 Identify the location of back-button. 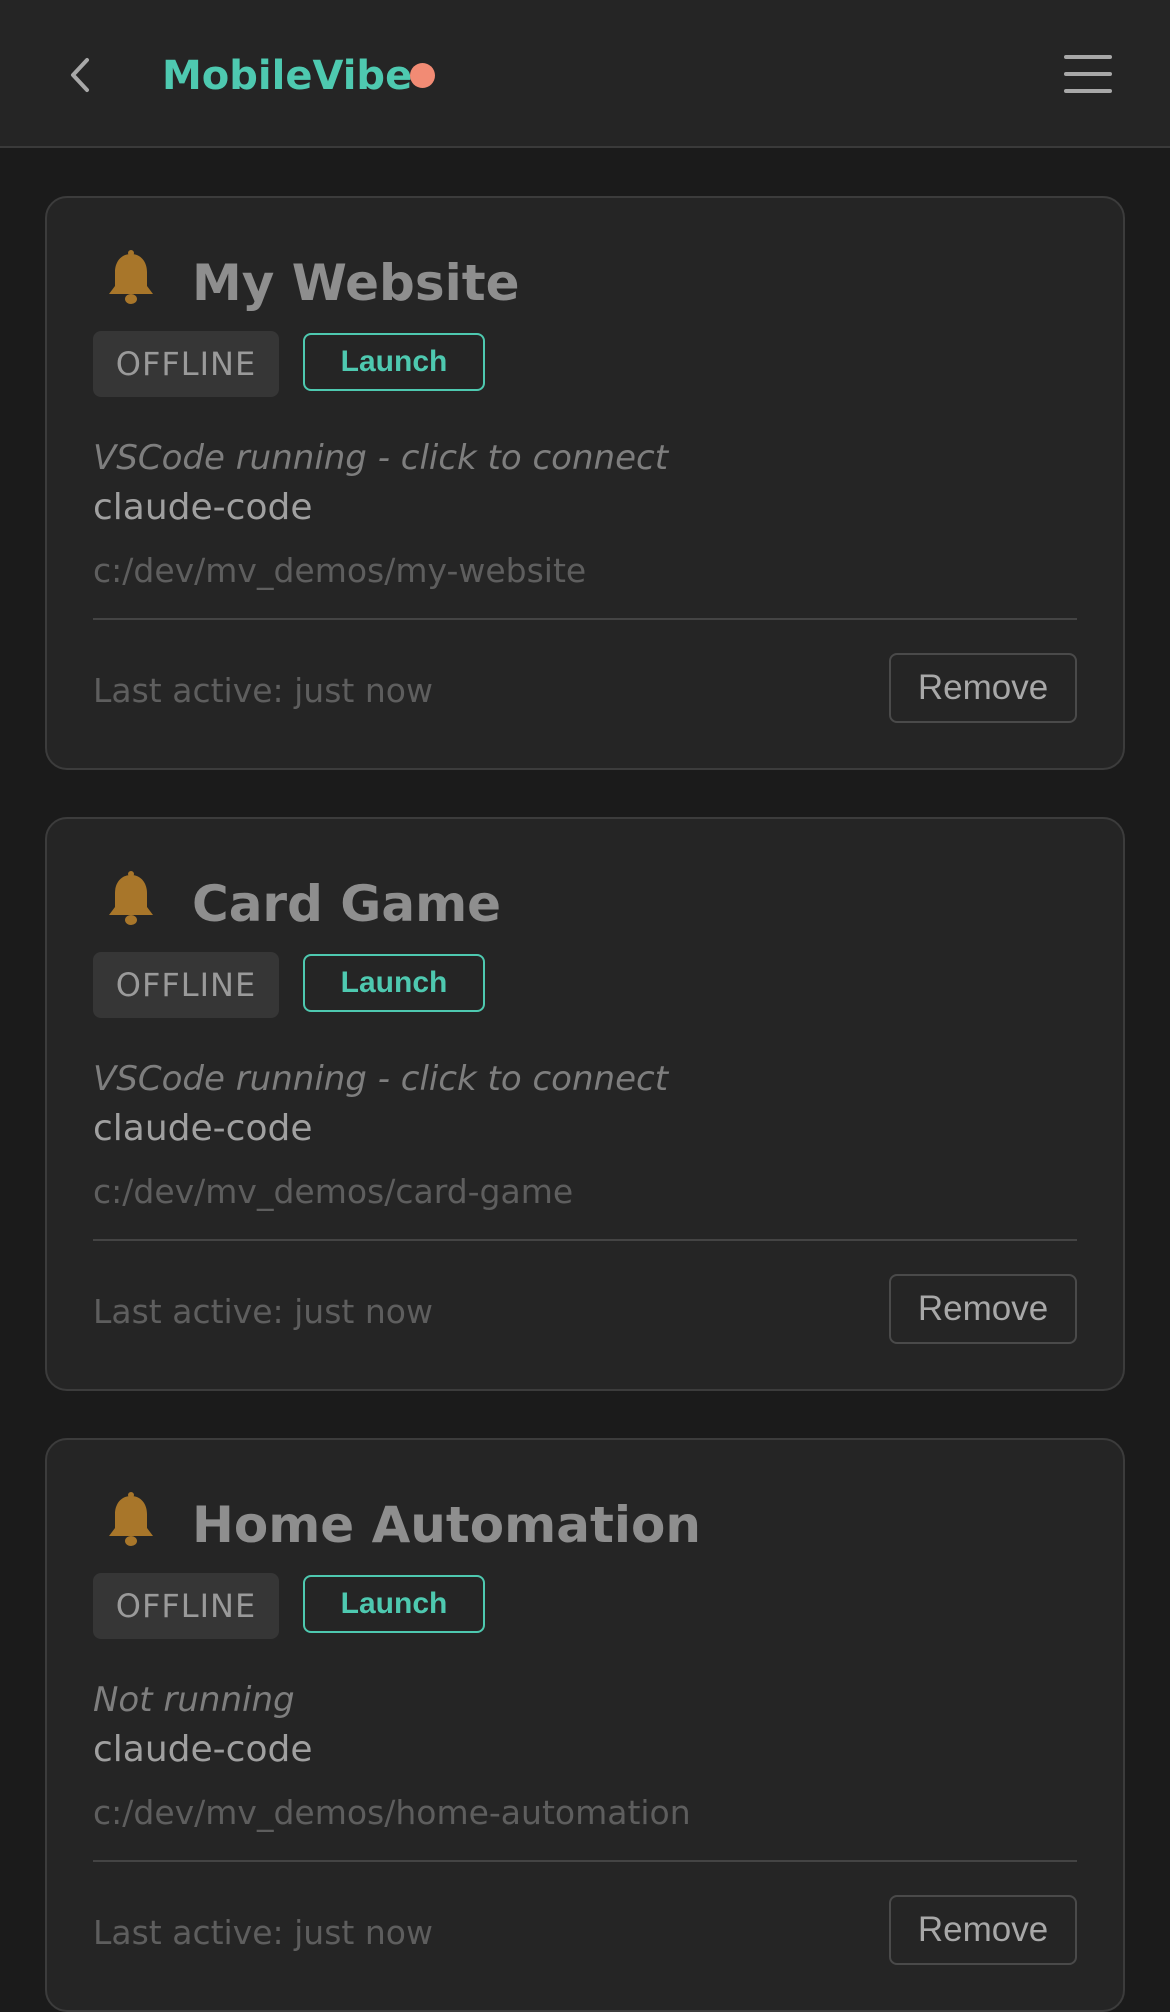
(80, 75).